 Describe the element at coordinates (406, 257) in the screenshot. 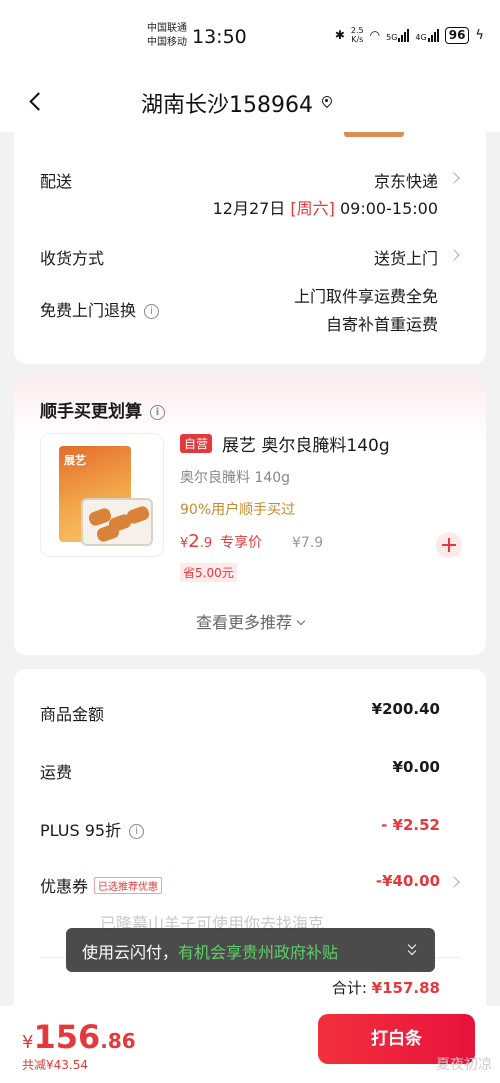

I see `receive-method-value: 送货上门` at that location.